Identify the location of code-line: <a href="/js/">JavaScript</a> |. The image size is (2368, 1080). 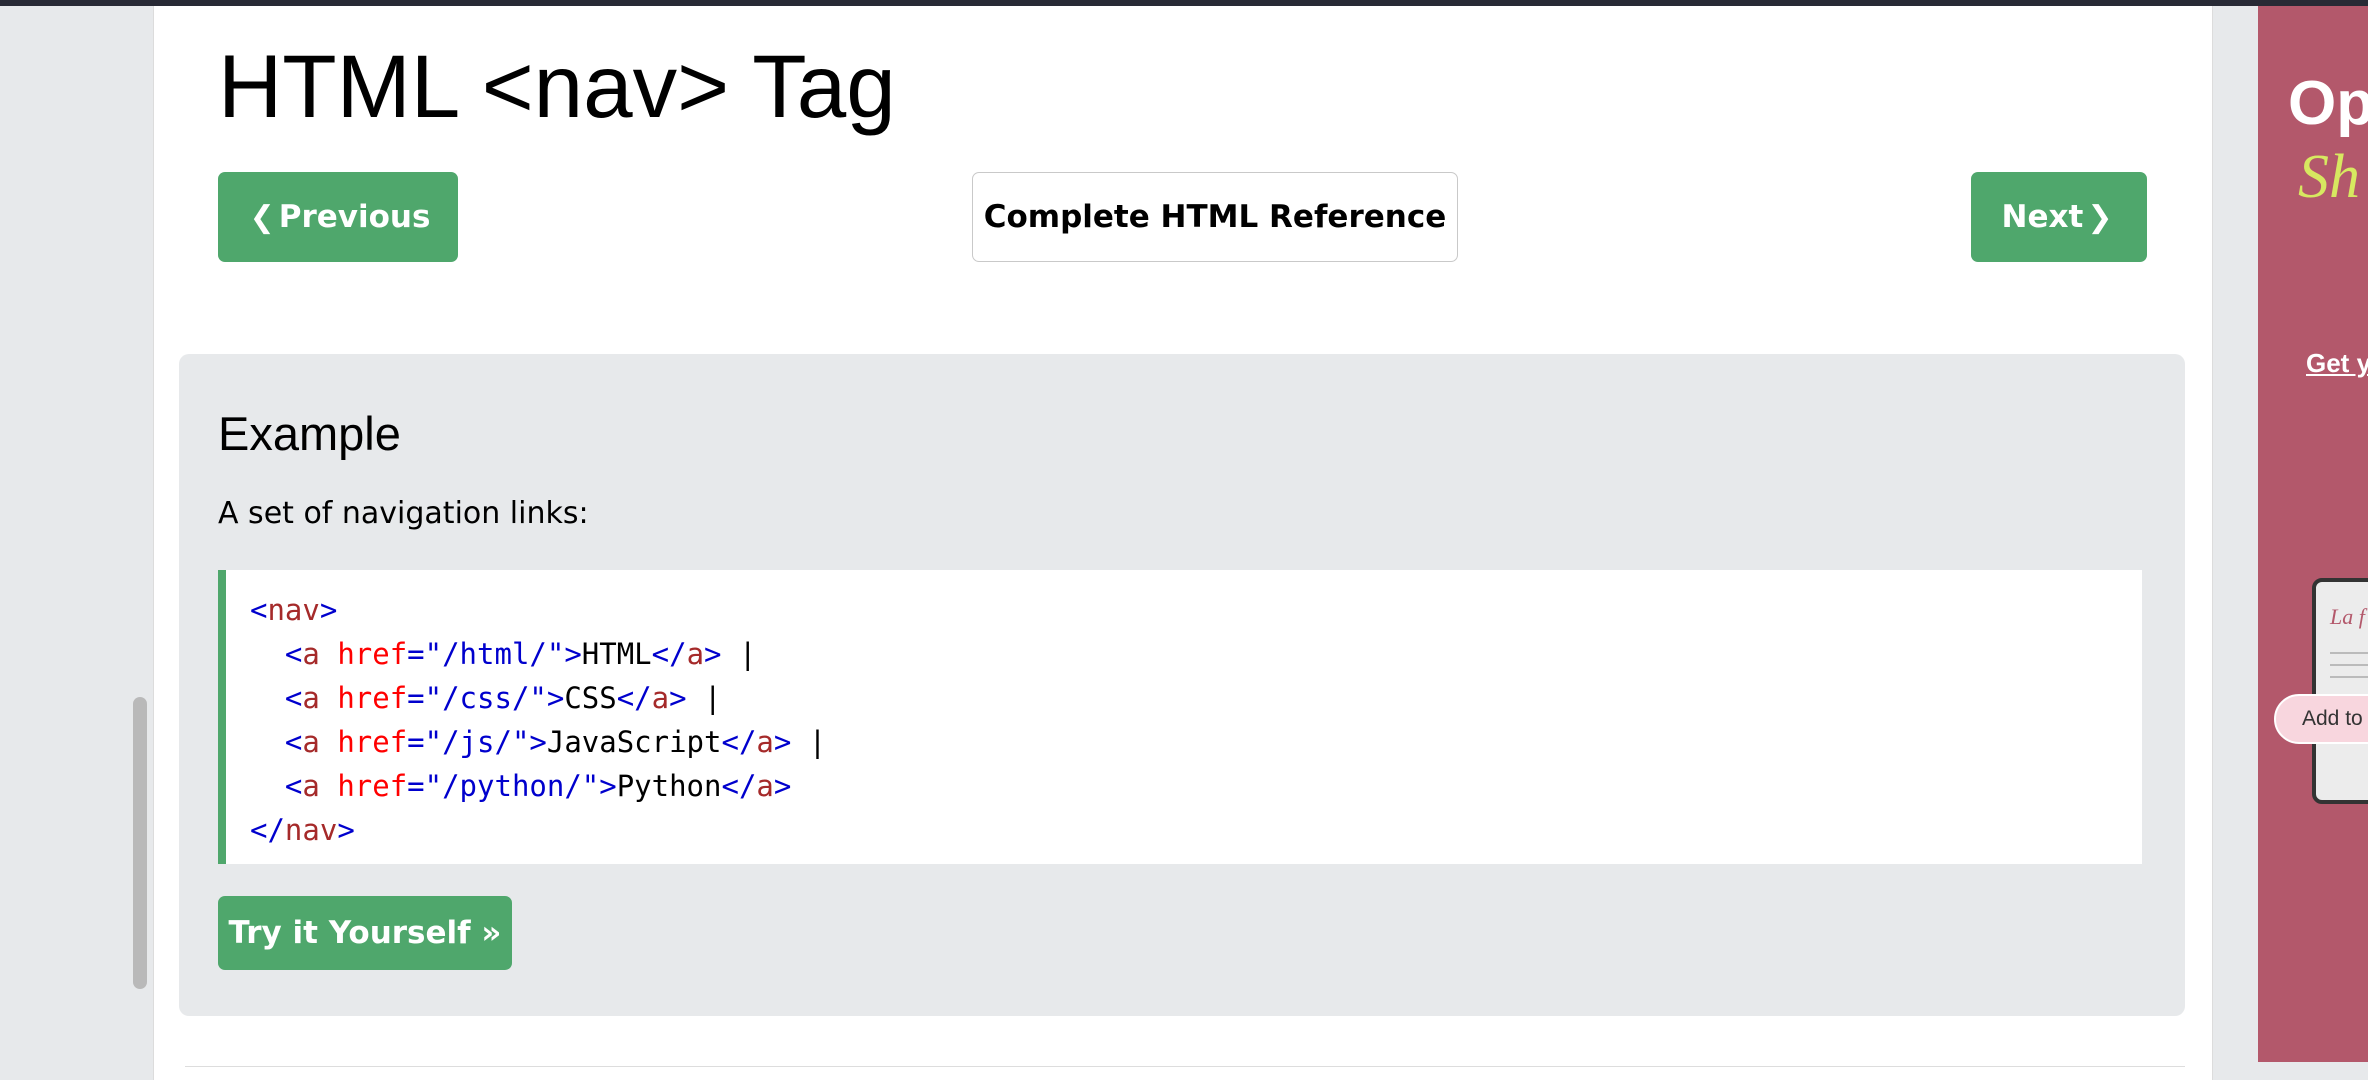
(555, 742).